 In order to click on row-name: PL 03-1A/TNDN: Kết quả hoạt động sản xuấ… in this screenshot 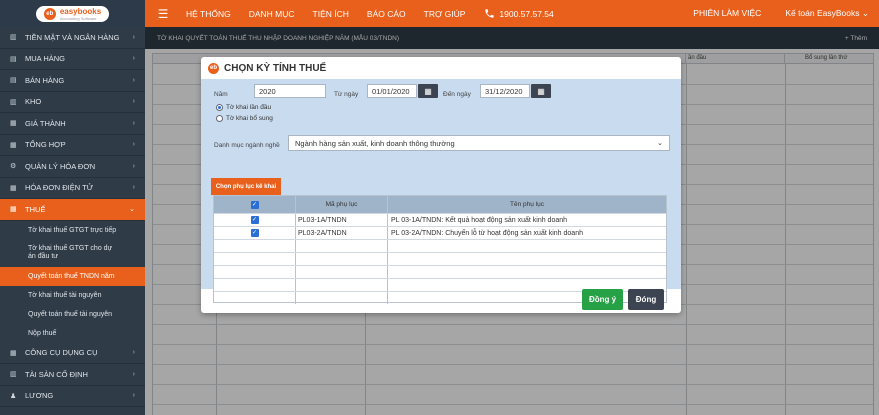, I will do `click(479, 220)`.